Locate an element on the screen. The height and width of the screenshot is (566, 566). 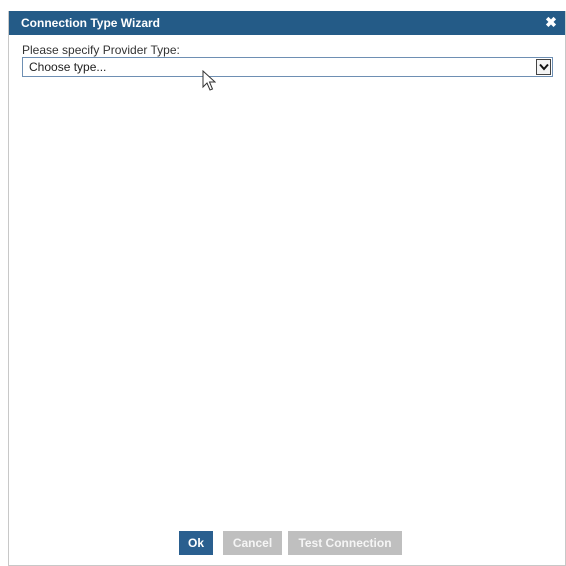
cancel-button: Cancel is located at coordinates (252, 543).